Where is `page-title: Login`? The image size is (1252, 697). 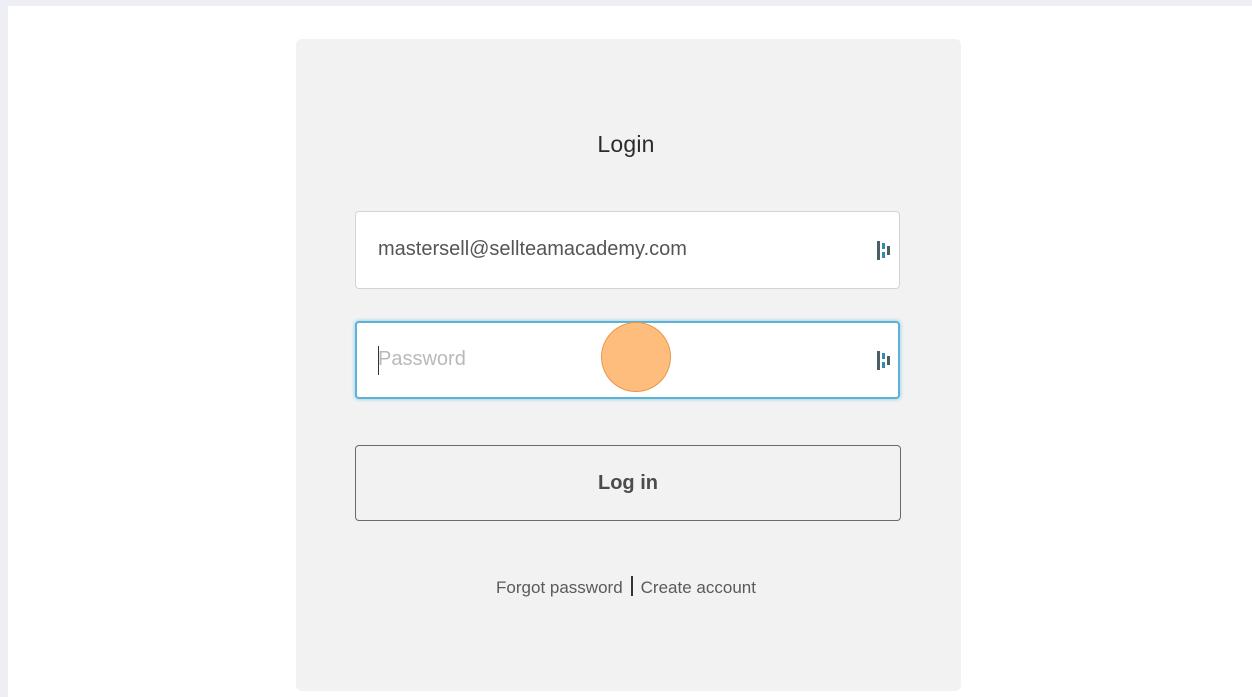
page-title: Login is located at coordinates (626, 144).